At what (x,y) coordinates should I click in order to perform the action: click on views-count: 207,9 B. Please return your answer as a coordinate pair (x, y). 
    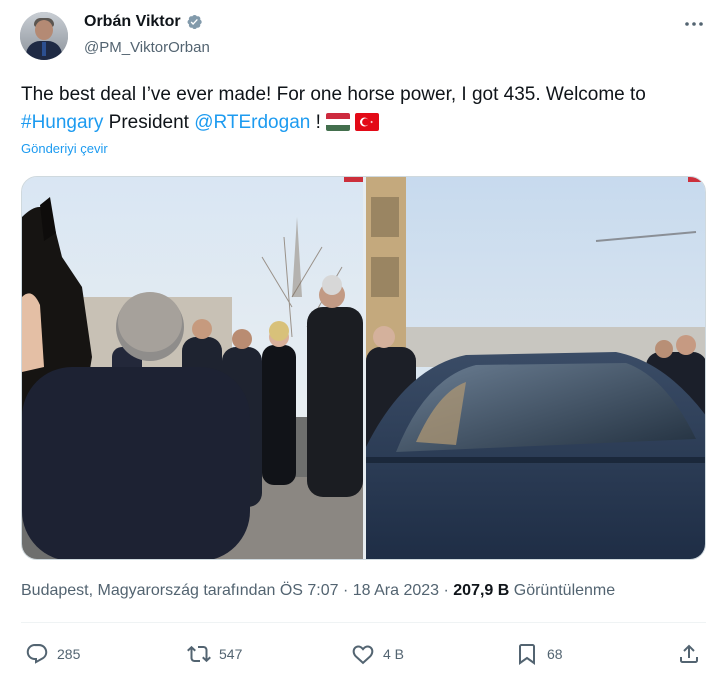
    Looking at the image, I should click on (481, 590).